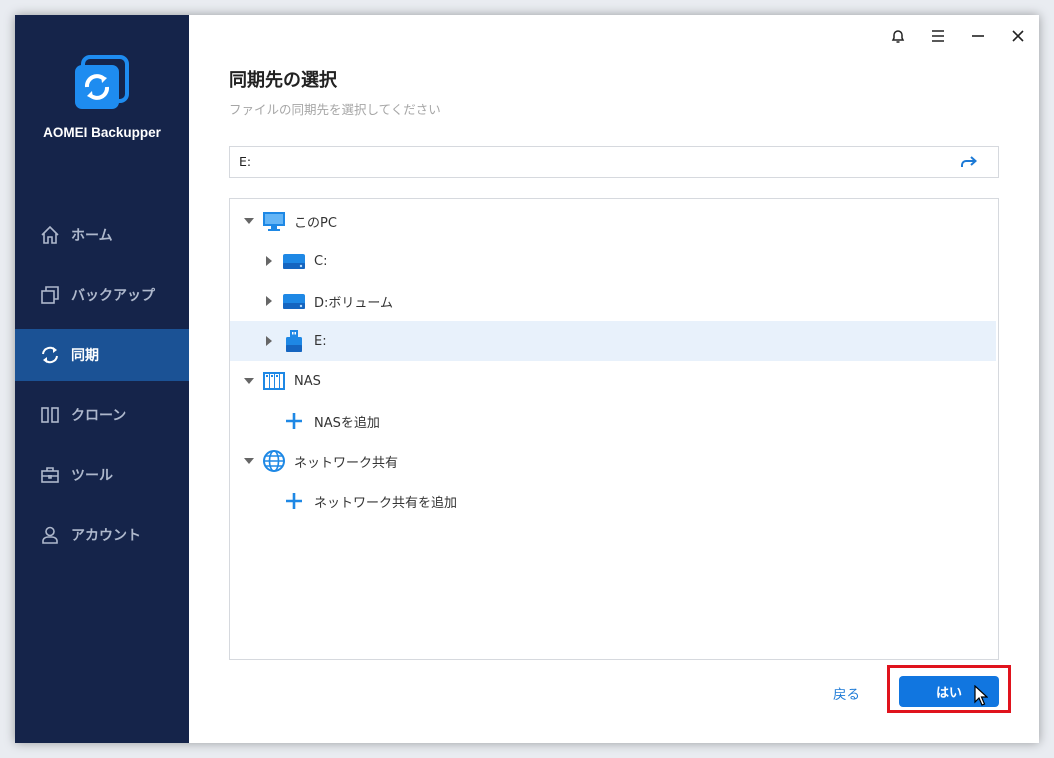  What do you see at coordinates (50, 535) in the screenshot?
I see `account-icon` at bounding box center [50, 535].